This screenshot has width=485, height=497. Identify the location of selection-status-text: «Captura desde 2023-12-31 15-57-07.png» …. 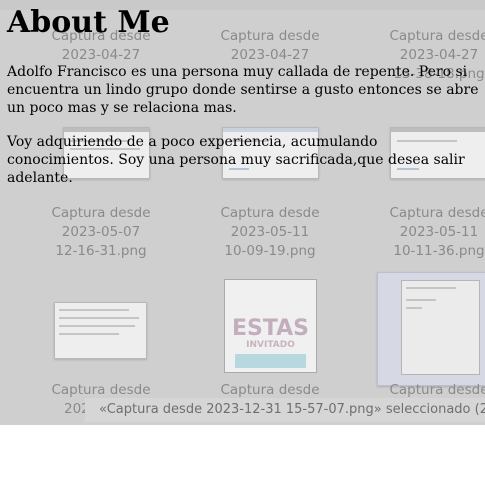
(292, 409).